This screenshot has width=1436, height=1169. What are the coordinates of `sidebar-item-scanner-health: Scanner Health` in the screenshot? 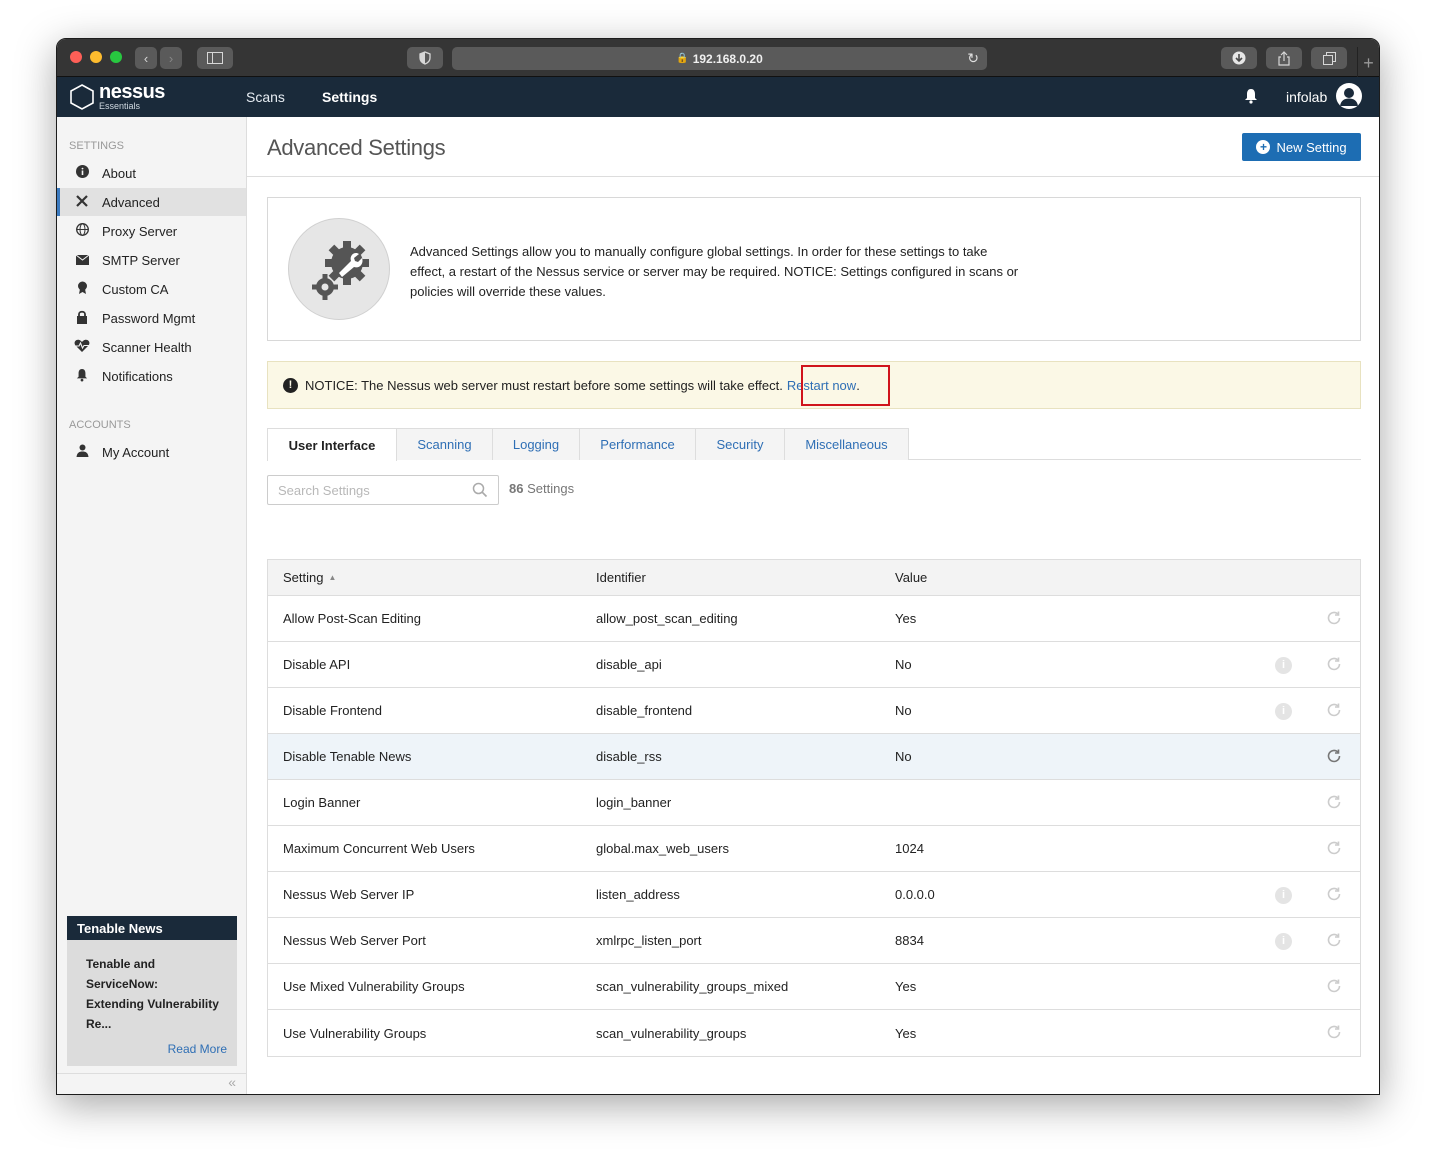 It's located at (151, 347).